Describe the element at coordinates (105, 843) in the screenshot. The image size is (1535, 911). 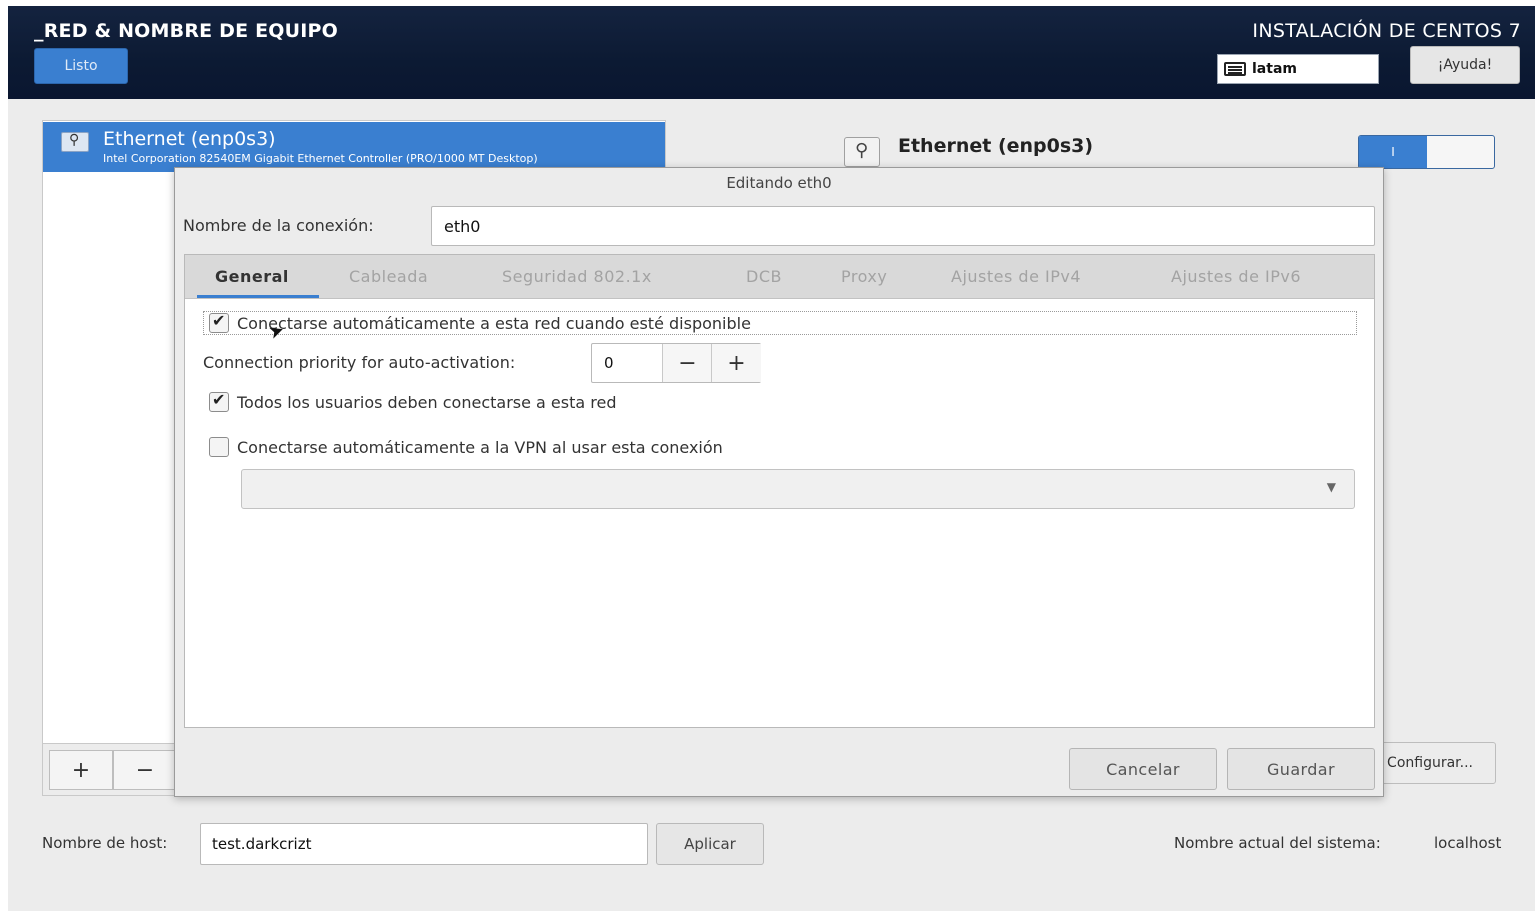
I see `hostname-label: Nombre de host:` at that location.